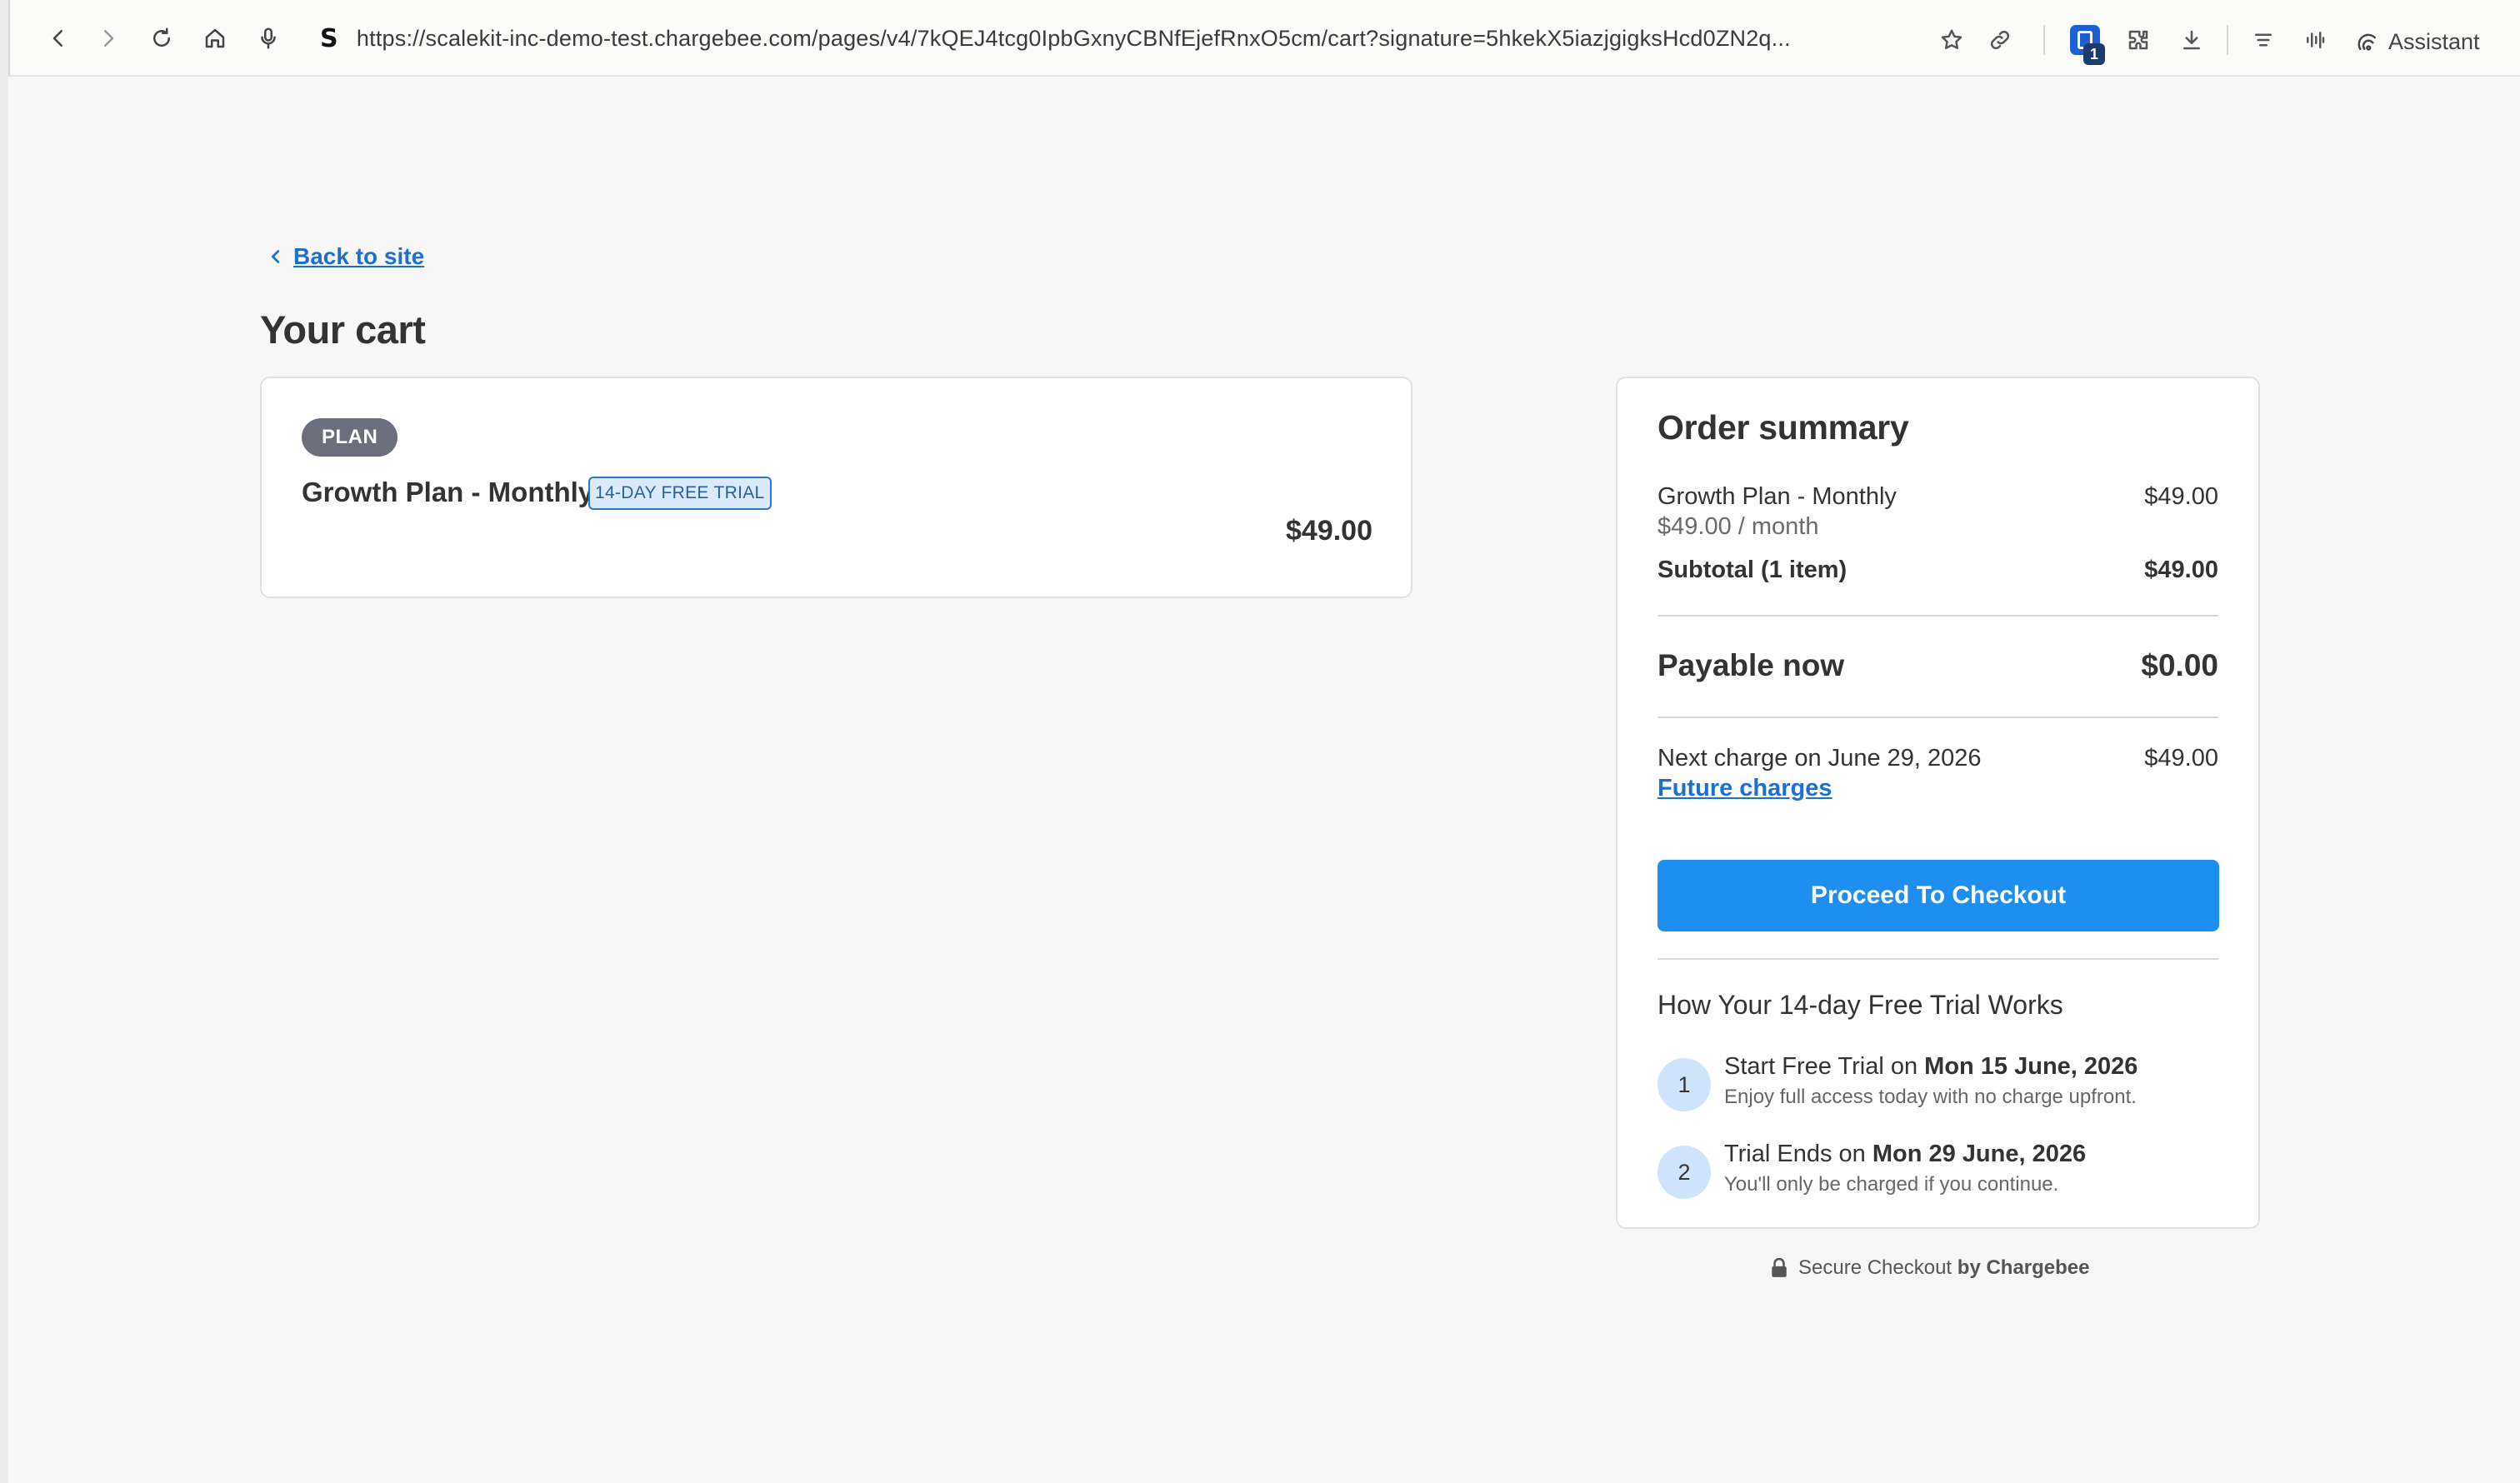  Describe the element at coordinates (1820, 758) in the screenshot. I see `next-charge-label: Next charge on June 29, 2026` at that location.